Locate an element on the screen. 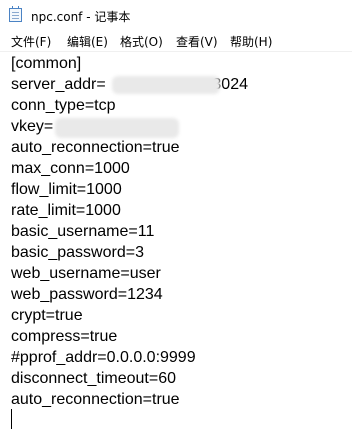  title-bar: npc.conf - 记事本 is located at coordinates (176, 15).